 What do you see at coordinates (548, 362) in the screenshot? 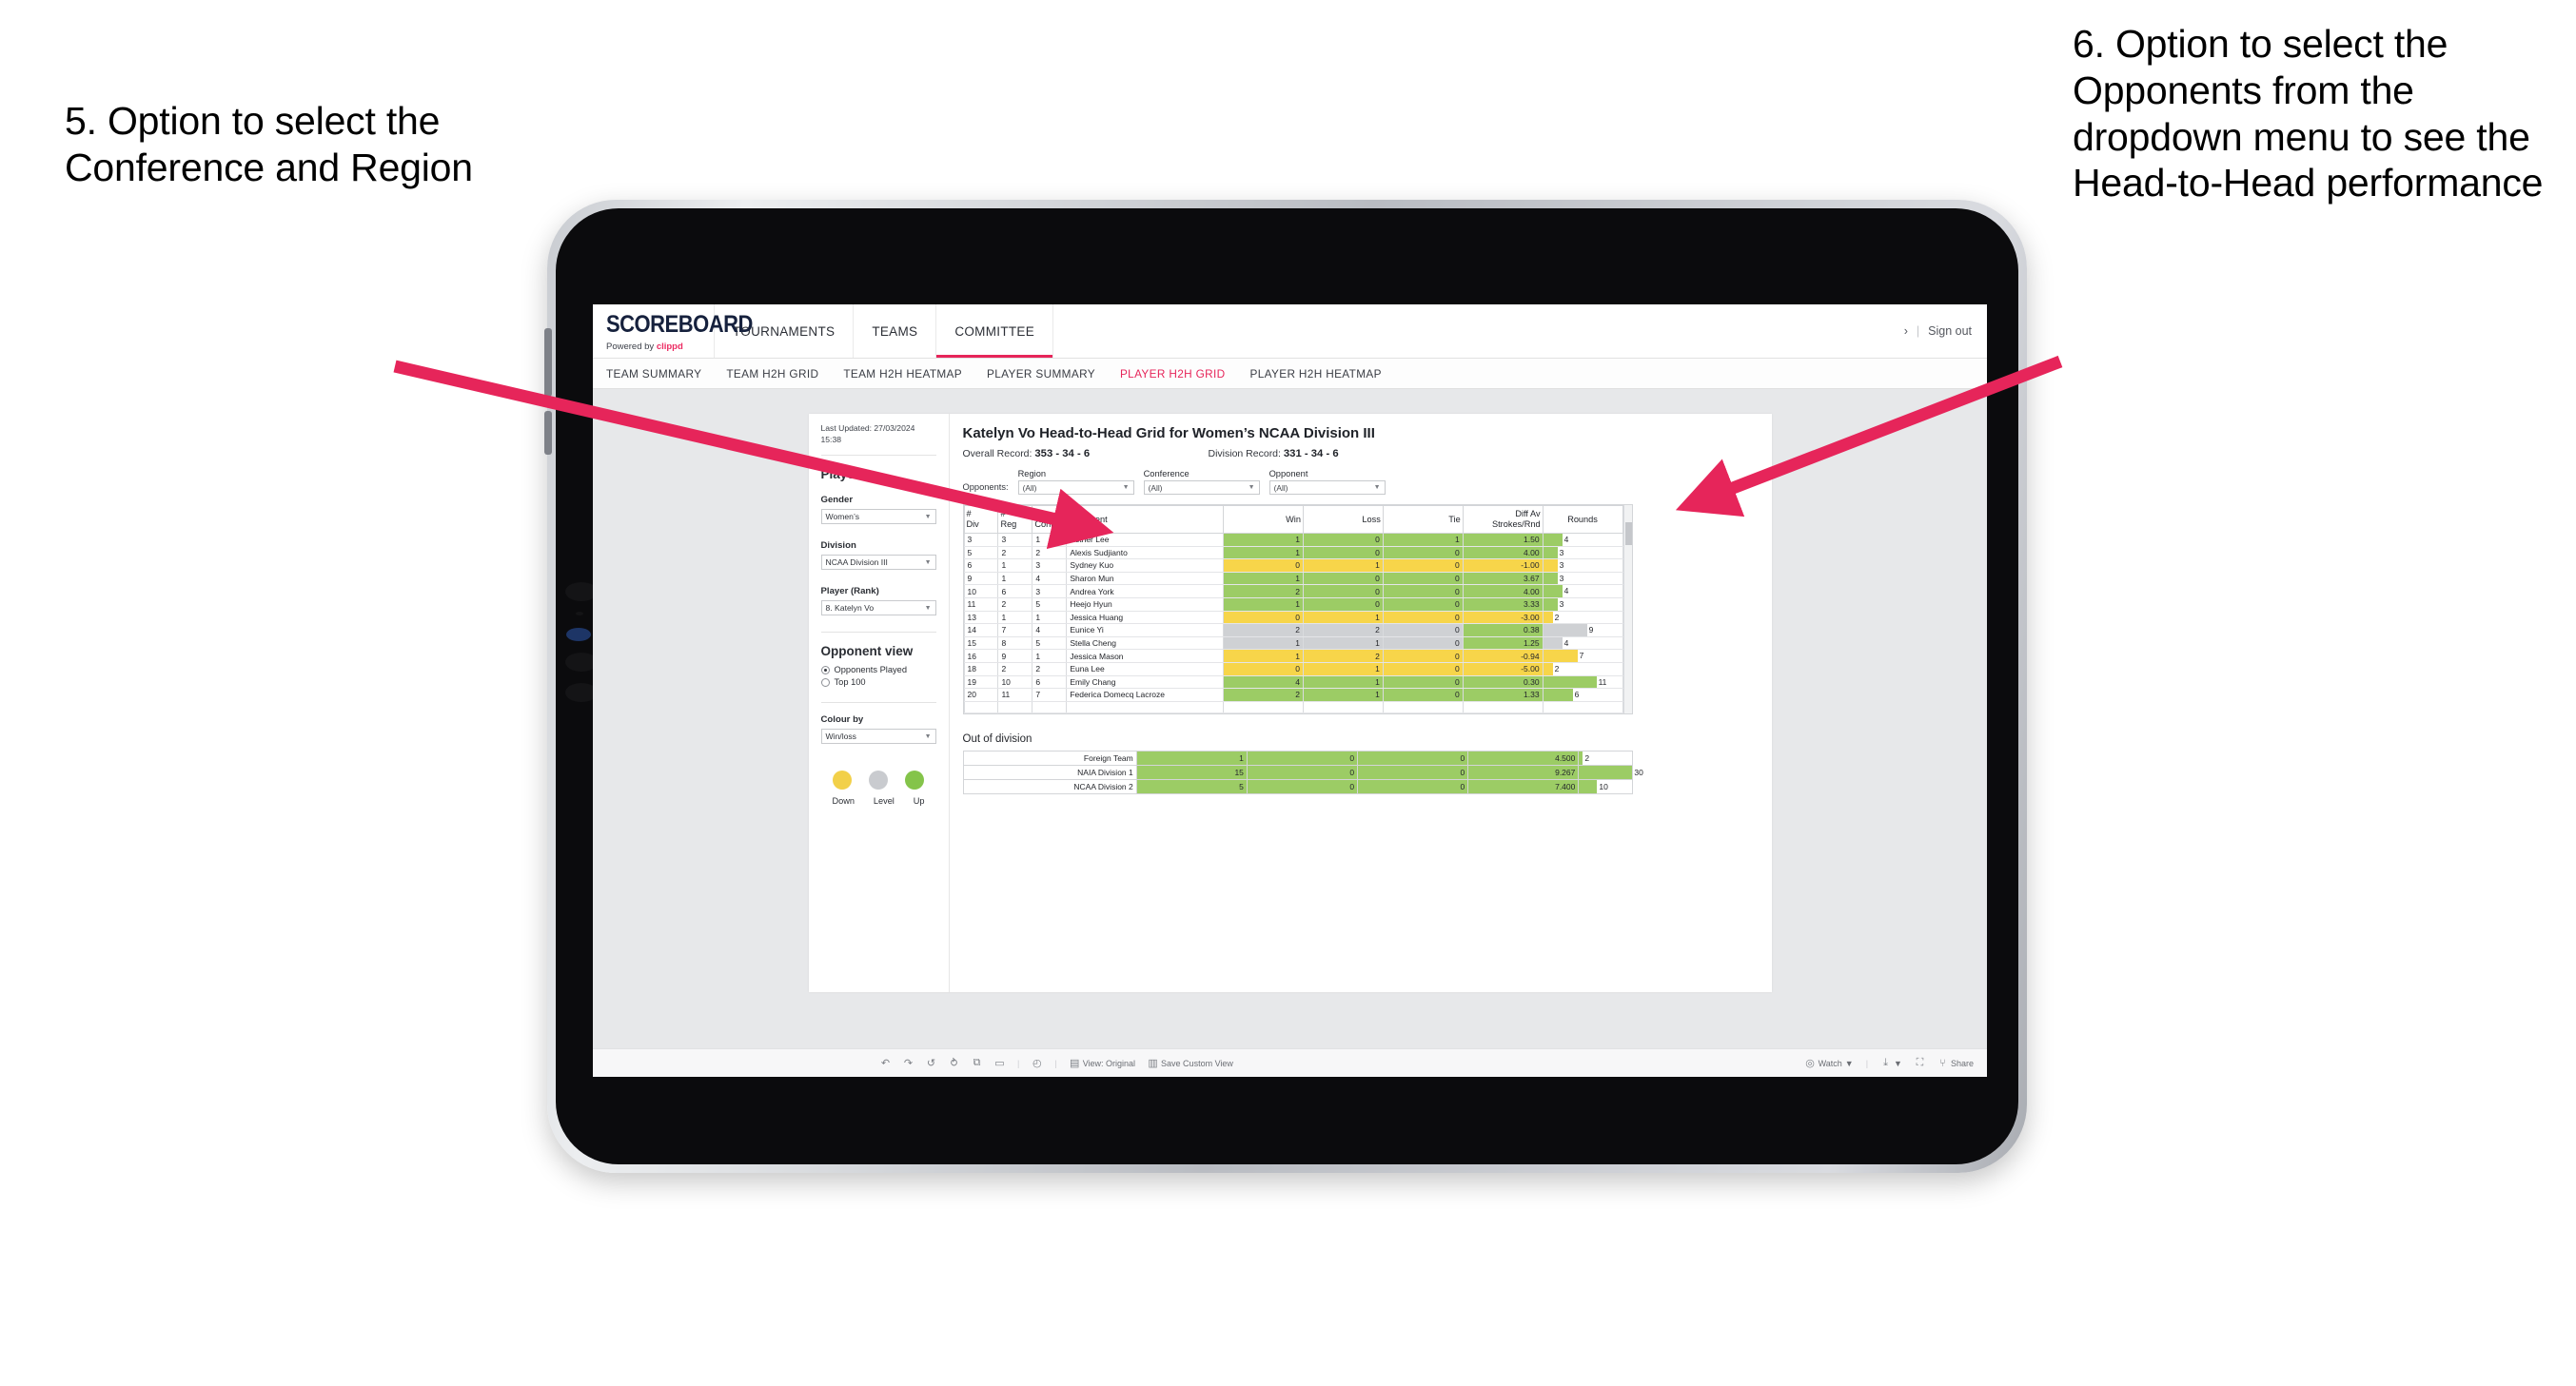
I see `tablet-volume-button` at bounding box center [548, 362].